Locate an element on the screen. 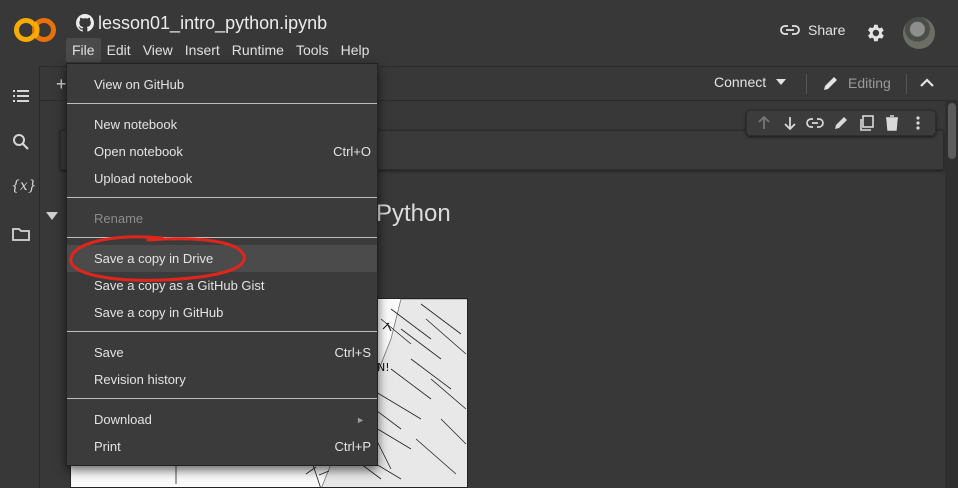  add-cell-button: + is located at coordinates (61, 84).